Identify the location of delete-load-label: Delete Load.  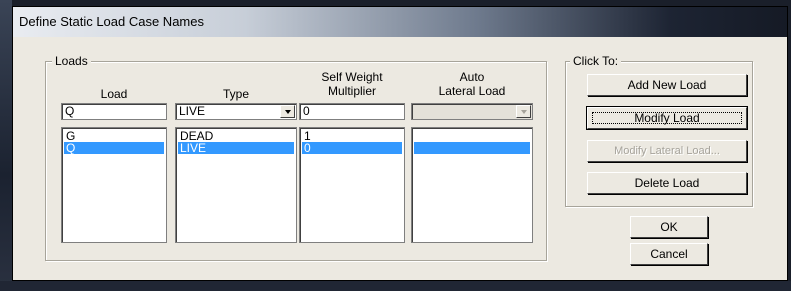
(667, 183).